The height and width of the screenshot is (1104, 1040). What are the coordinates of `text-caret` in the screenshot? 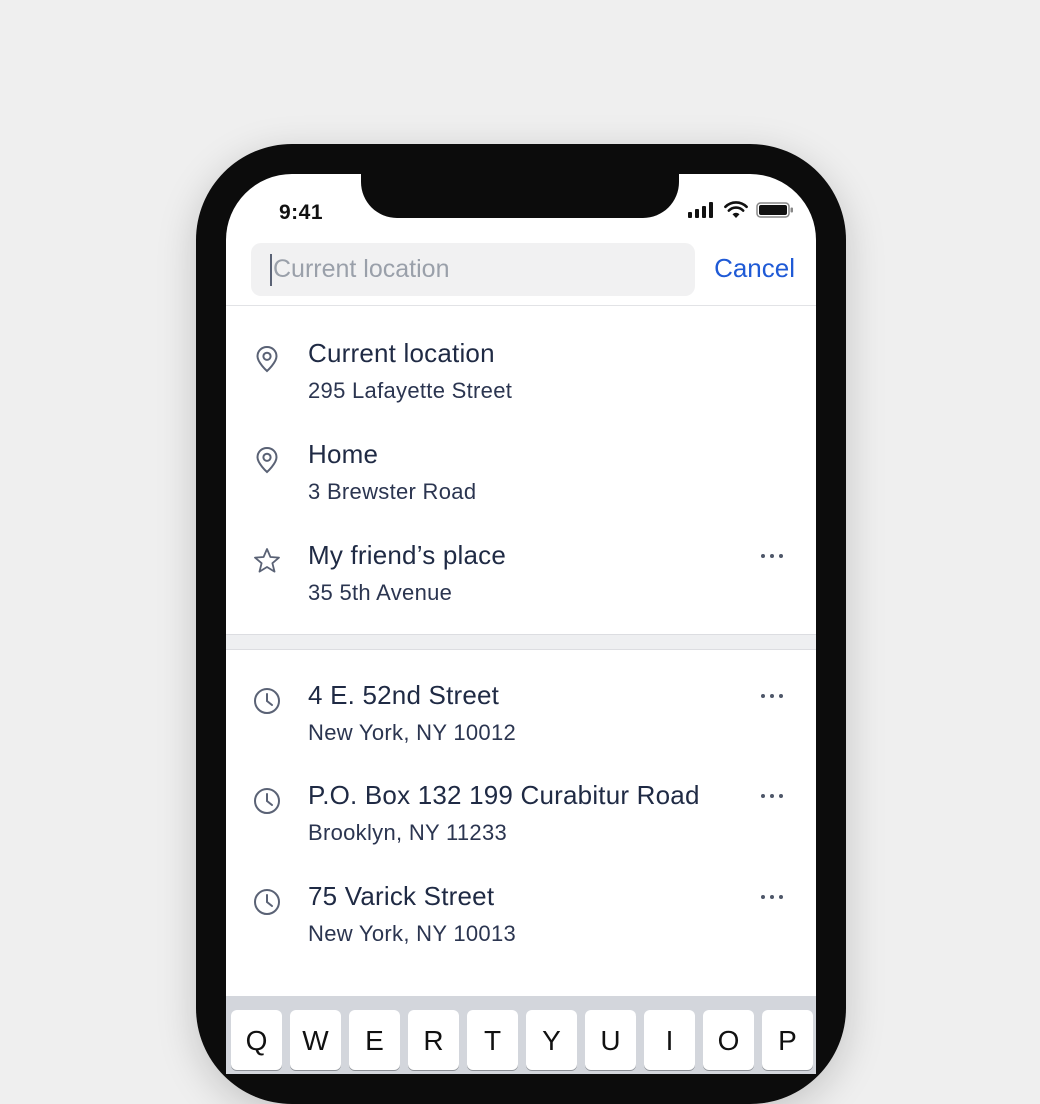 It's located at (271, 269).